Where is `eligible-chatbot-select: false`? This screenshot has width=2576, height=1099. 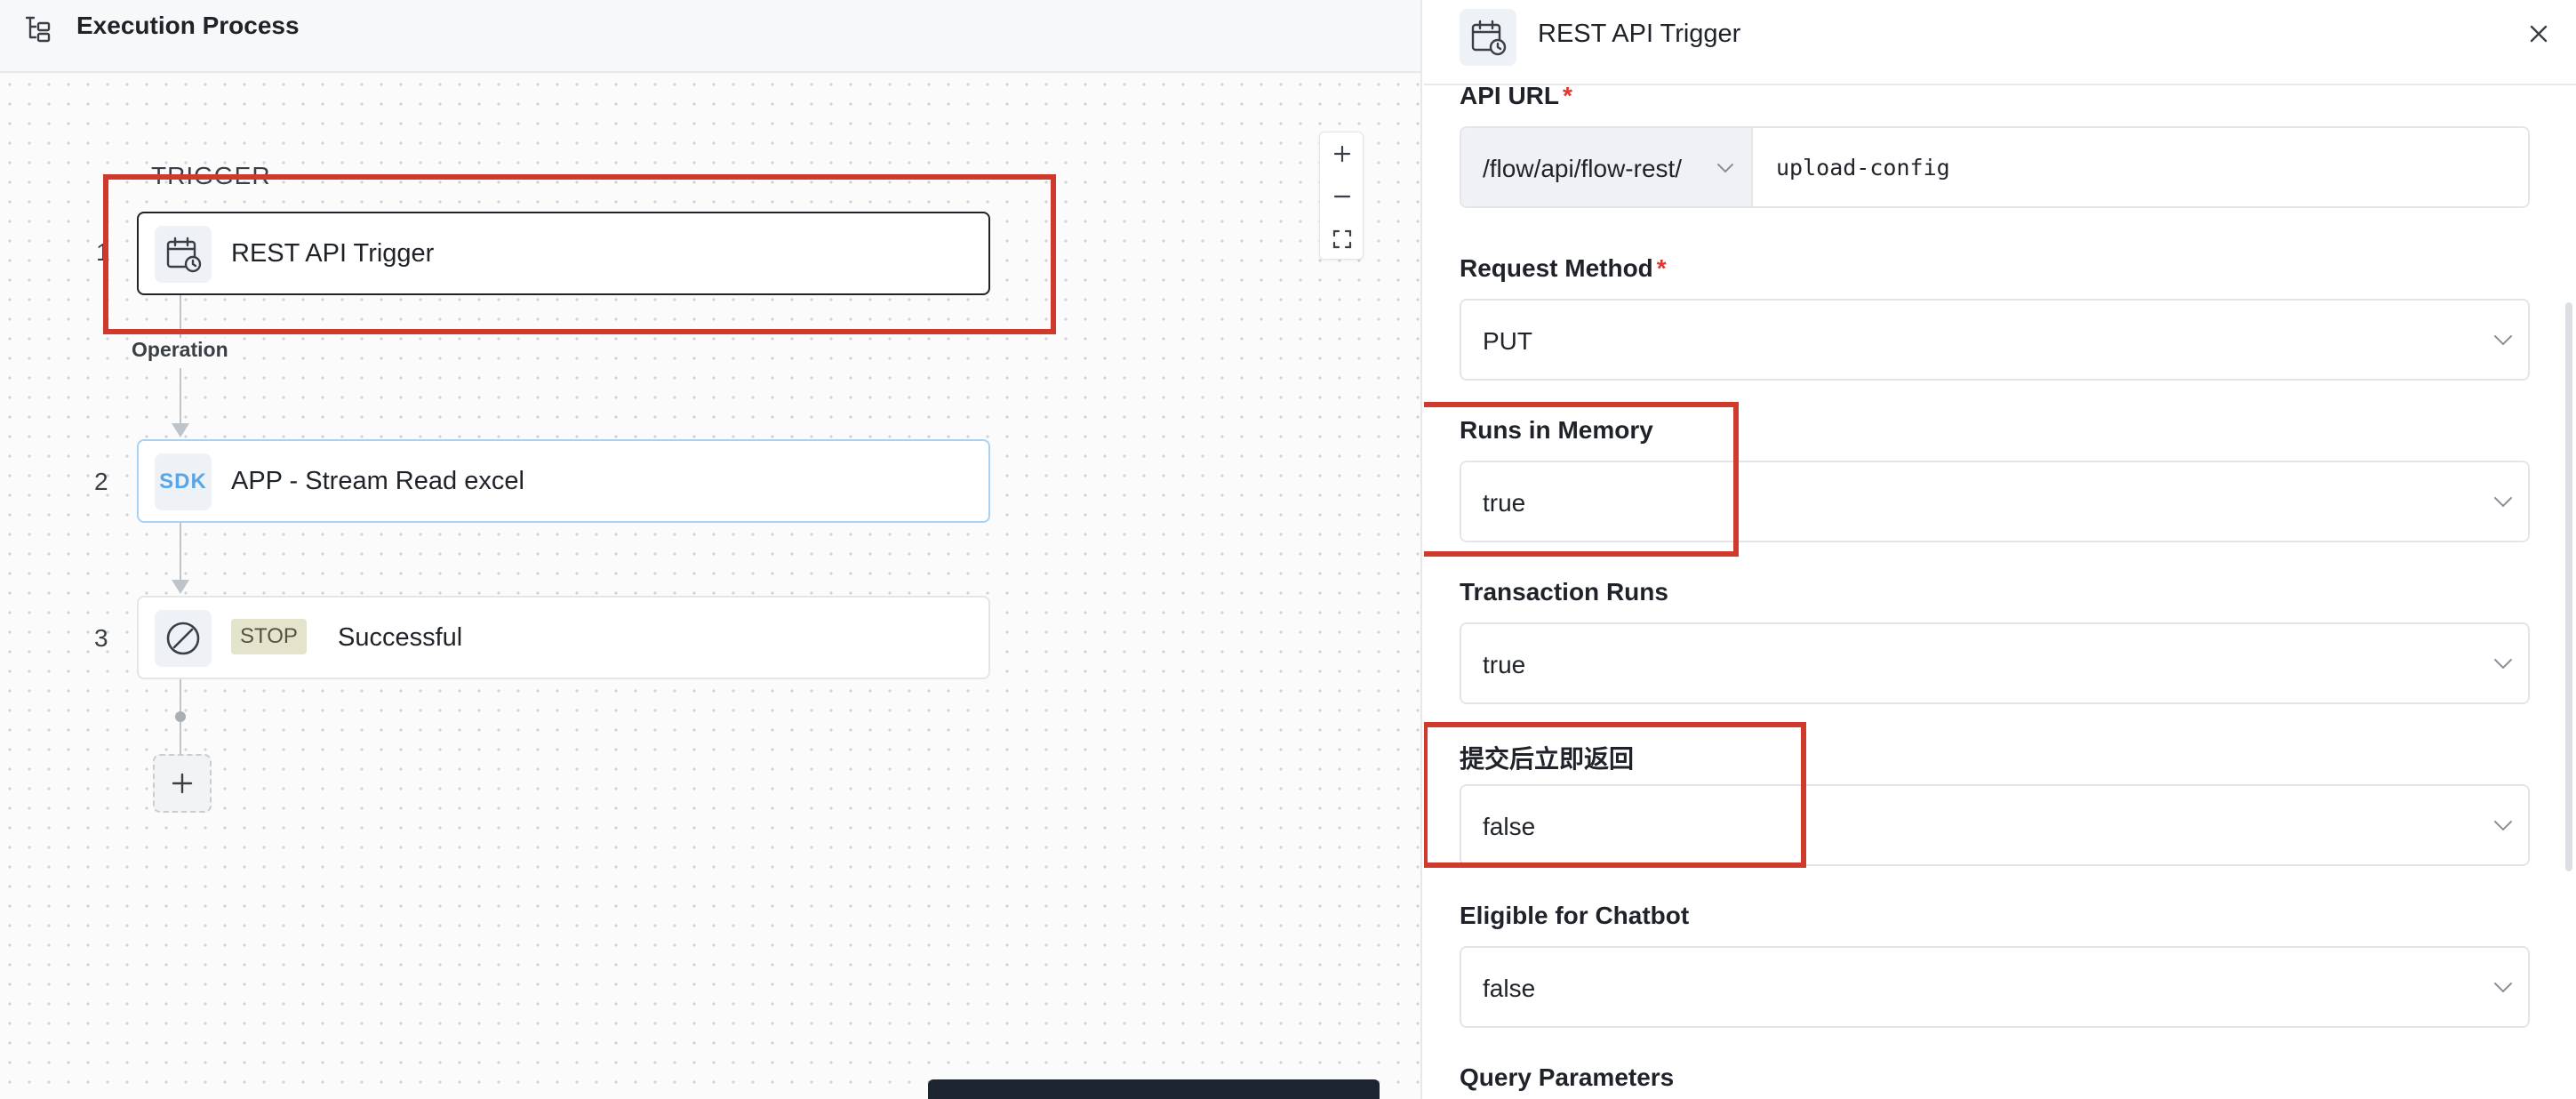 eligible-chatbot-select: false is located at coordinates (1995, 987).